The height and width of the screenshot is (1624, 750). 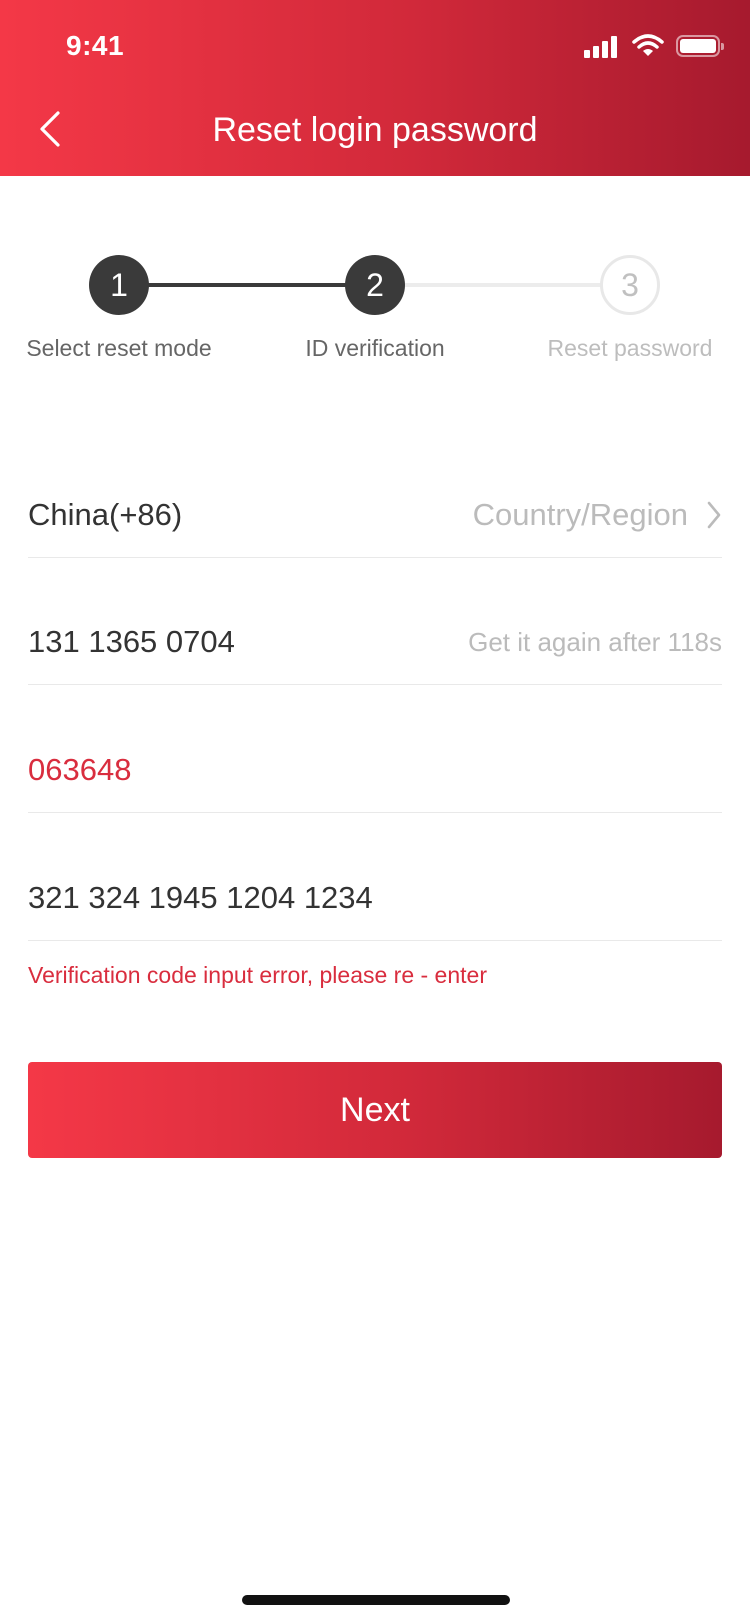 What do you see at coordinates (375, 88) in the screenshot?
I see `app-header: 9:41 Reset login password` at bounding box center [375, 88].